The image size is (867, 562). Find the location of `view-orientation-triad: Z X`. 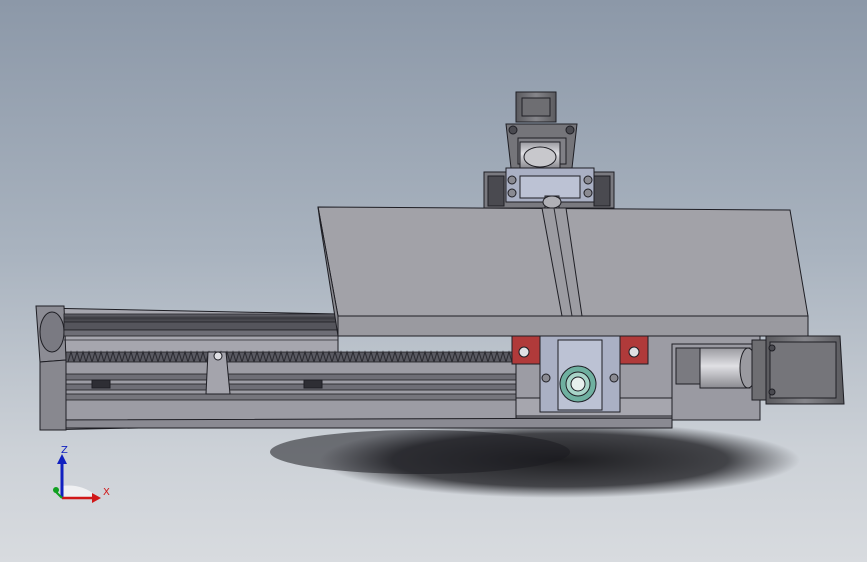

view-orientation-triad: Z X is located at coordinates (80, 475).